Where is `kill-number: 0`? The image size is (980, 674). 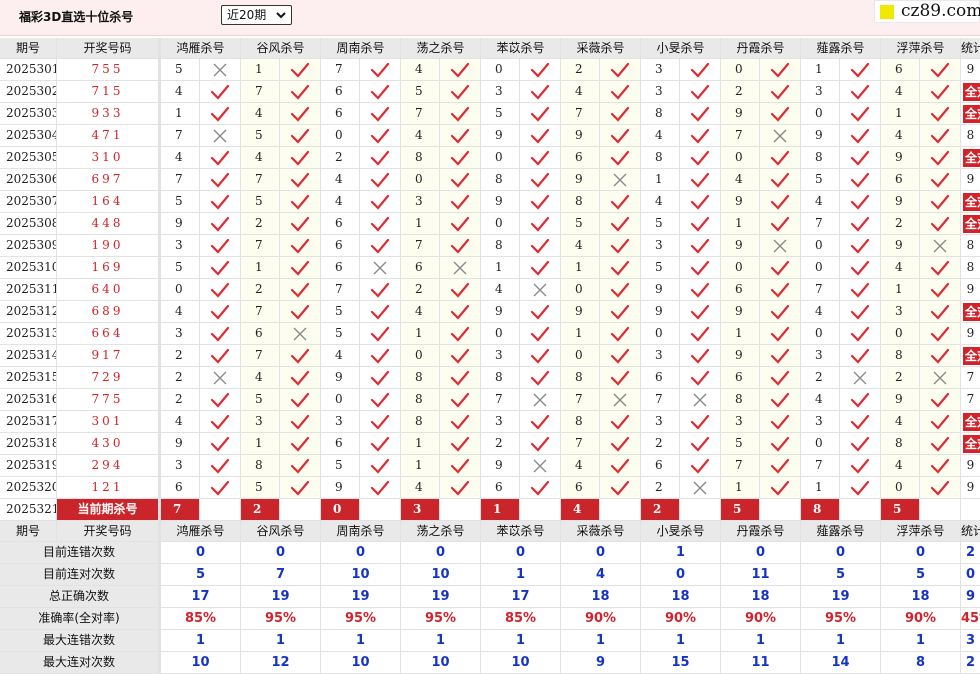 kill-number: 0 is located at coordinates (500, 157).